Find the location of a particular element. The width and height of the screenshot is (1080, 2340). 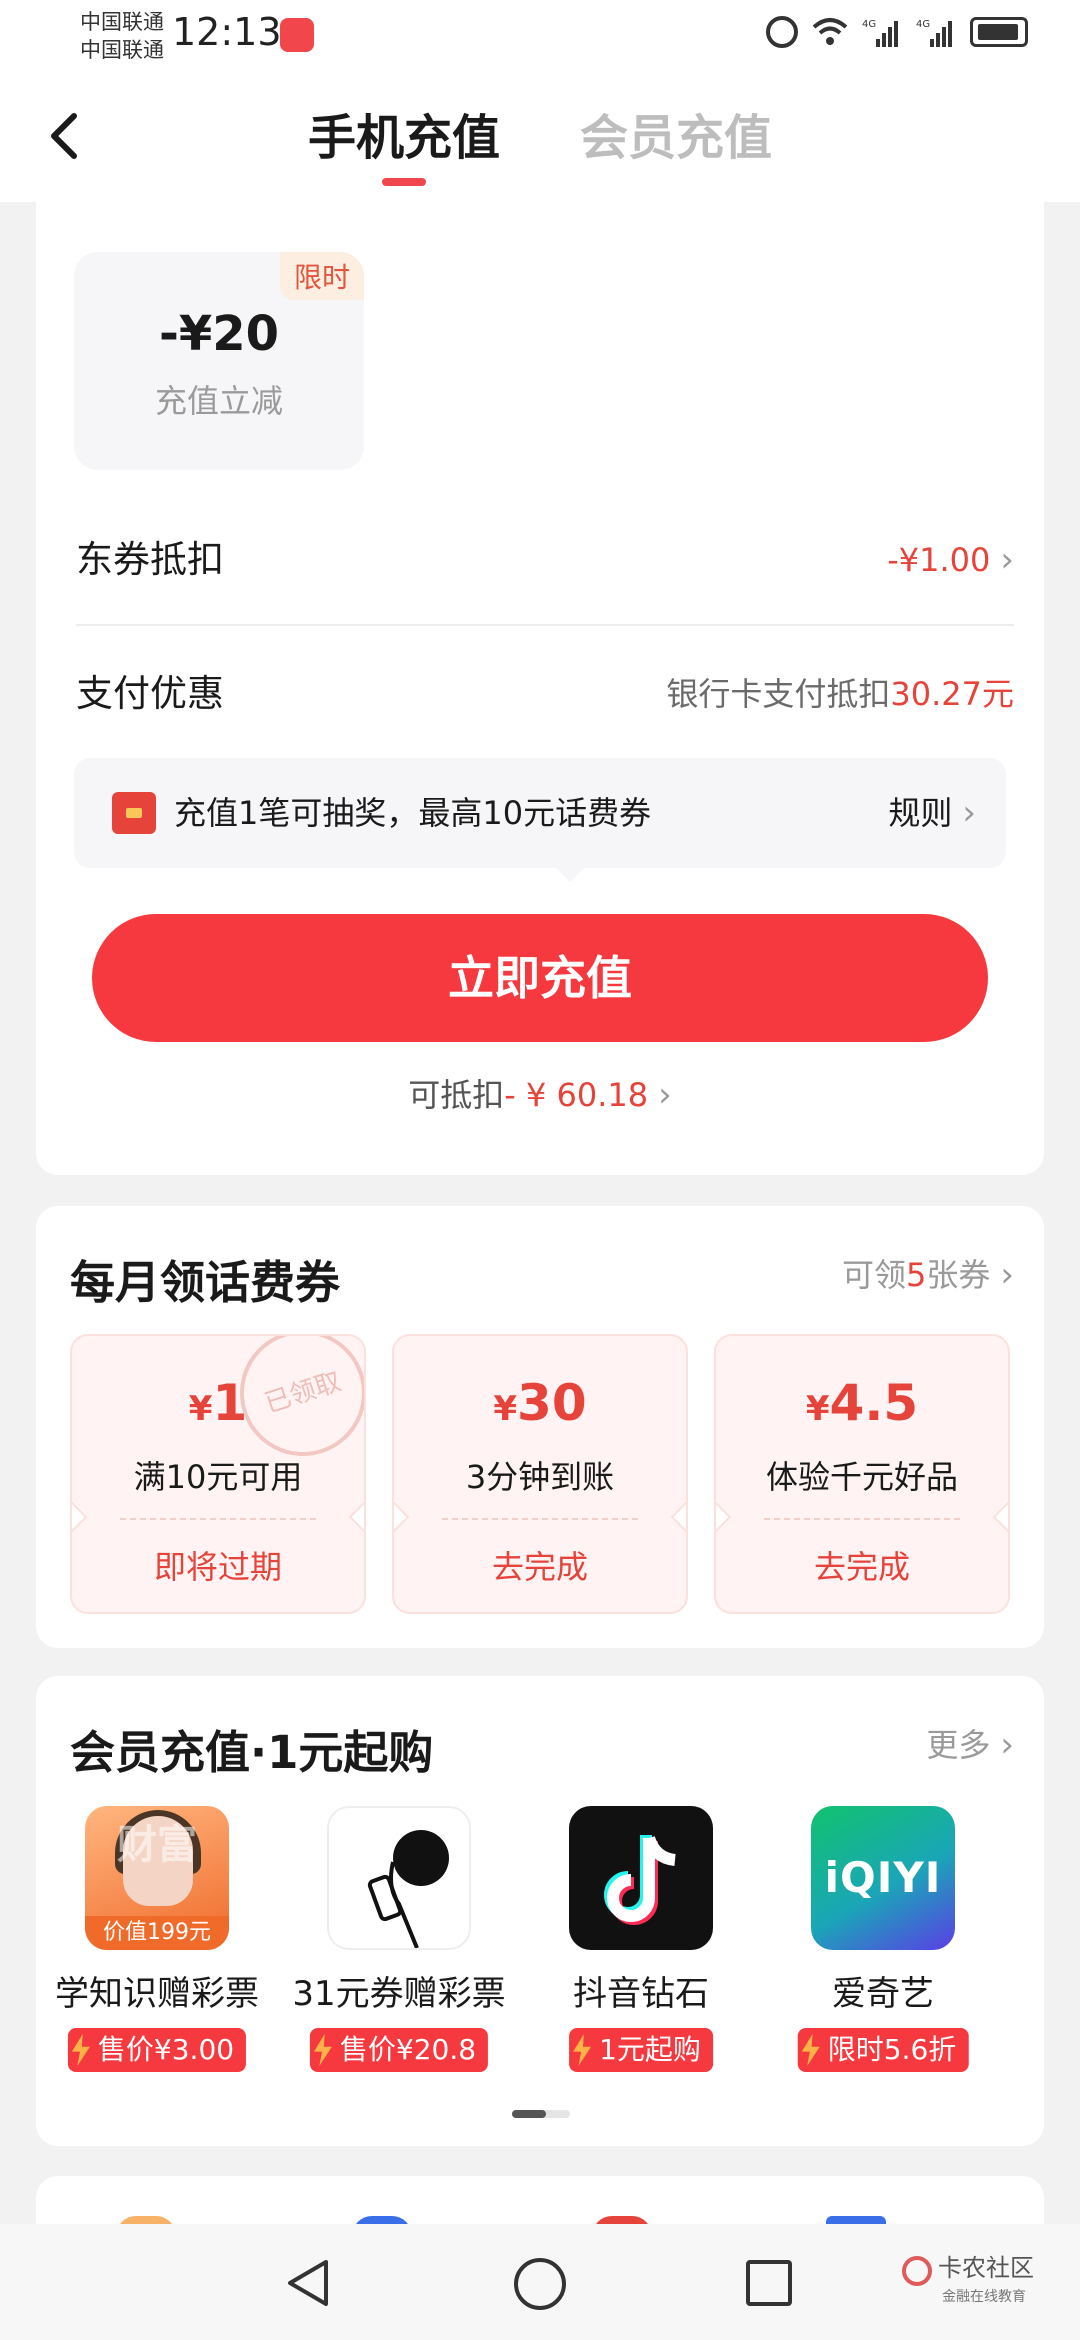

product-name: 爱奇艺 is located at coordinates (883, 1994).